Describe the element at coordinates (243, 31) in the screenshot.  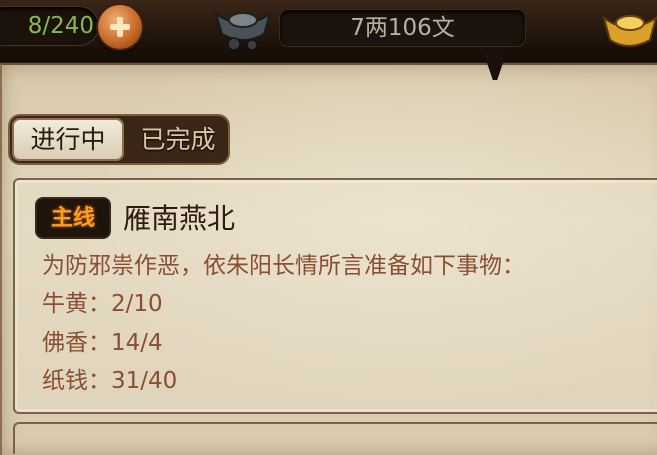
I see `silver-ingot-icon` at that location.